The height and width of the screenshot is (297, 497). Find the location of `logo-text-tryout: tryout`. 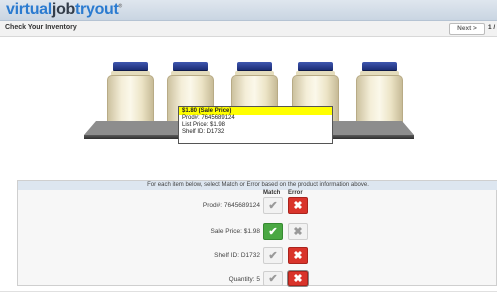

logo-text-tryout: tryout is located at coordinates (97, 9).